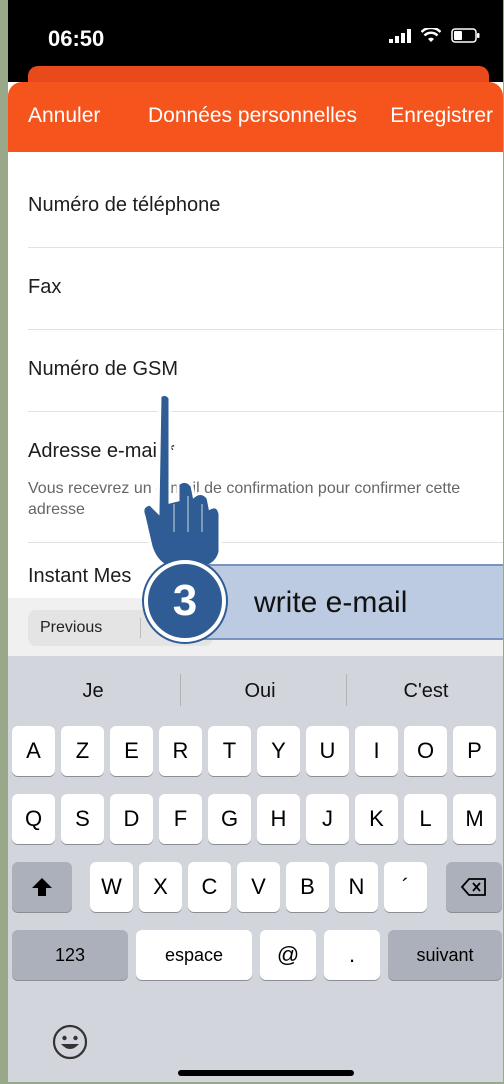  I want to click on status-icons, so click(435, 35).